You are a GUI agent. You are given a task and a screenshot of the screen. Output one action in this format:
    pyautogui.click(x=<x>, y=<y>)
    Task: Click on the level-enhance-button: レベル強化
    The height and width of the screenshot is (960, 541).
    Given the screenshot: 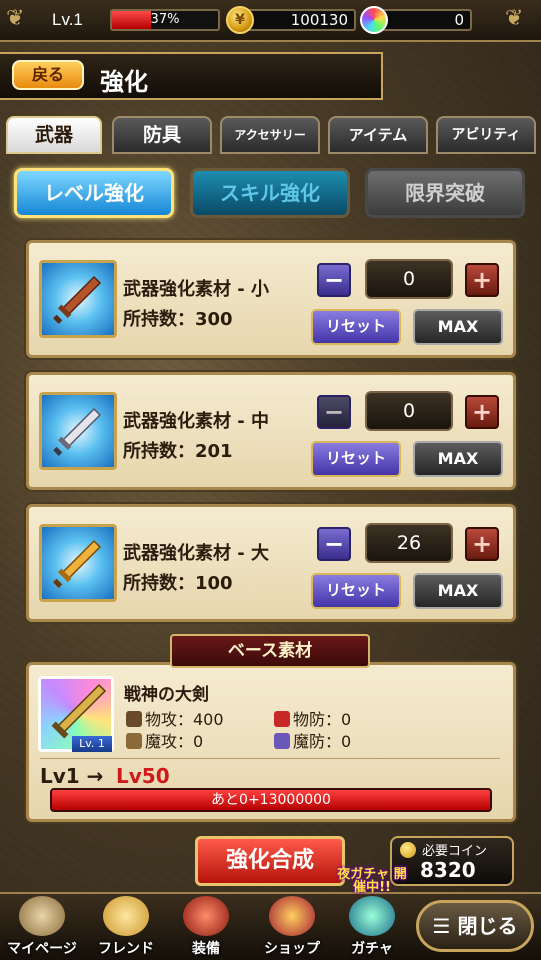 What is the action you would take?
    pyautogui.click(x=94, y=193)
    